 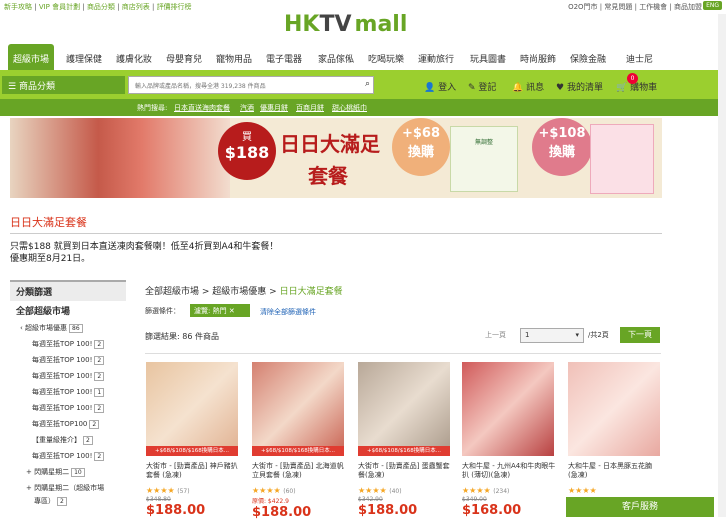 What do you see at coordinates (330, 144) in the screenshot?
I see `banner-title: 日日大滿足` at bounding box center [330, 144].